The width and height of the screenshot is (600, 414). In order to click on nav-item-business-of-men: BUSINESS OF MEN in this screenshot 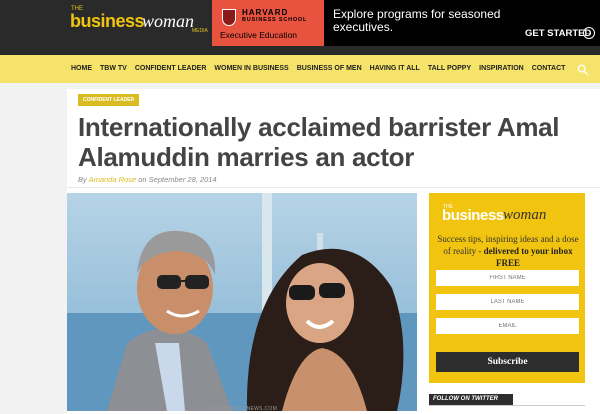, I will do `click(329, 68)`.